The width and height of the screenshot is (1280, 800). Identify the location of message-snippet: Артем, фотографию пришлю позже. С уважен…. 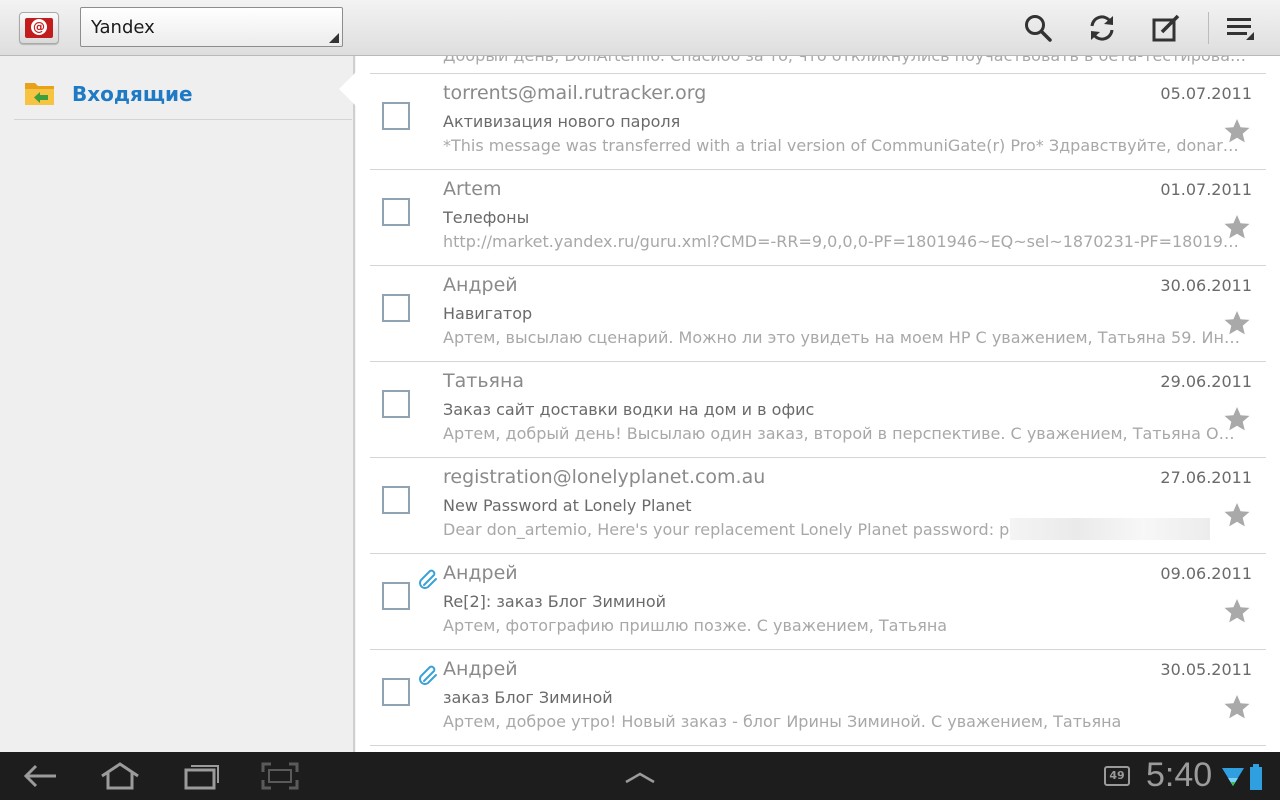
(695, 625).